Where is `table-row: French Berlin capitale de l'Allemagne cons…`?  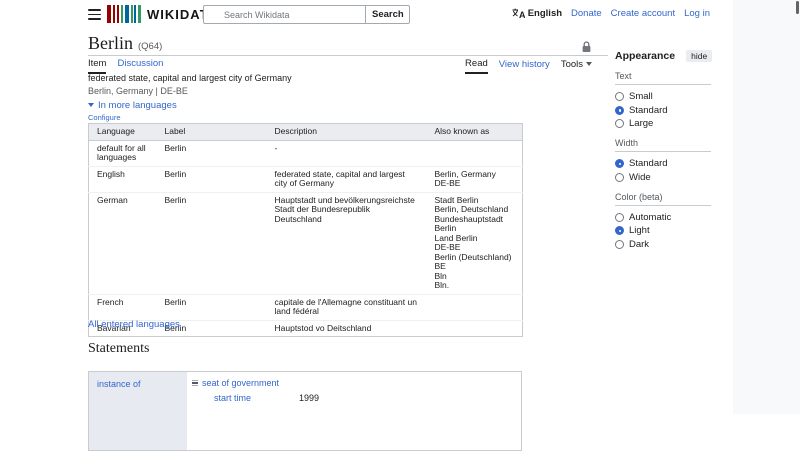
table-row: French Berlin capitale de l'Allemagne cons… is located at coordinates (305, 306).